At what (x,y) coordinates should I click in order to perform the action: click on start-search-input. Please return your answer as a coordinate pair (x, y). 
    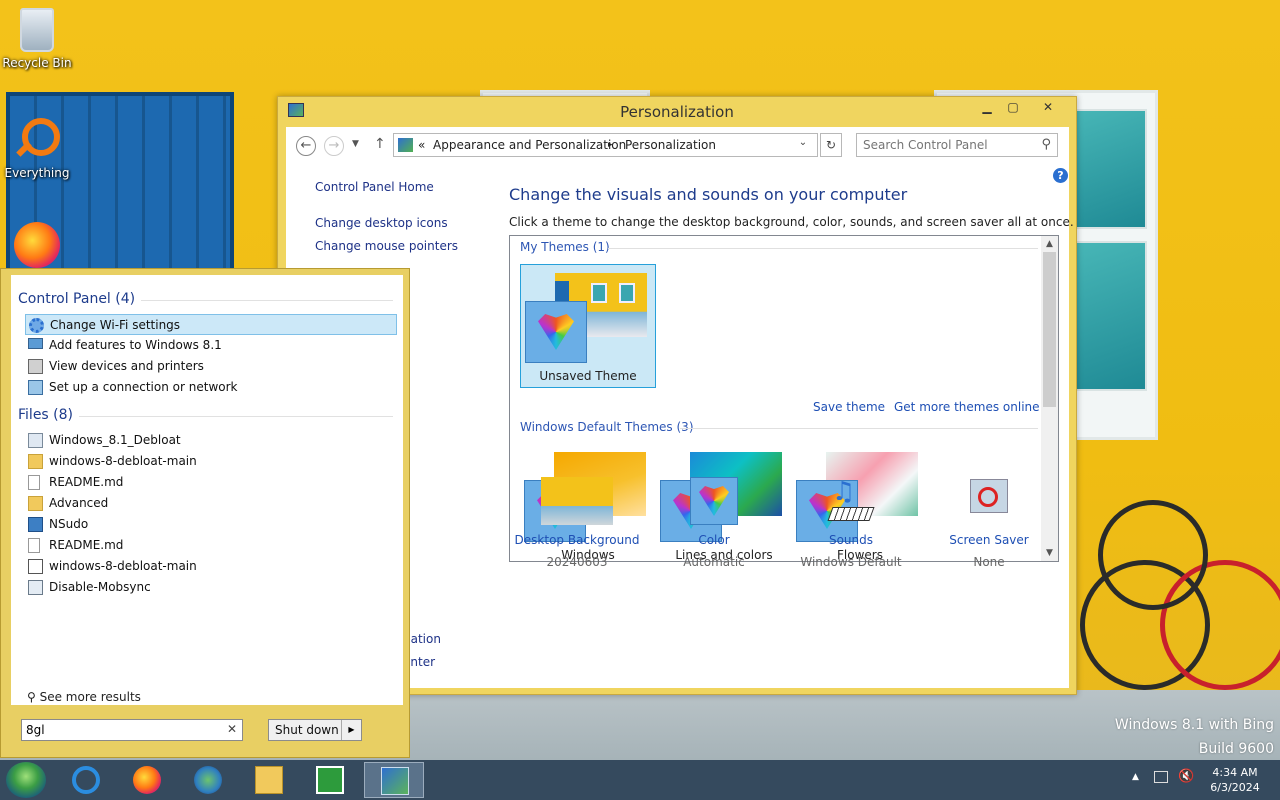
    Looking at the image, I should click on (121, 730).